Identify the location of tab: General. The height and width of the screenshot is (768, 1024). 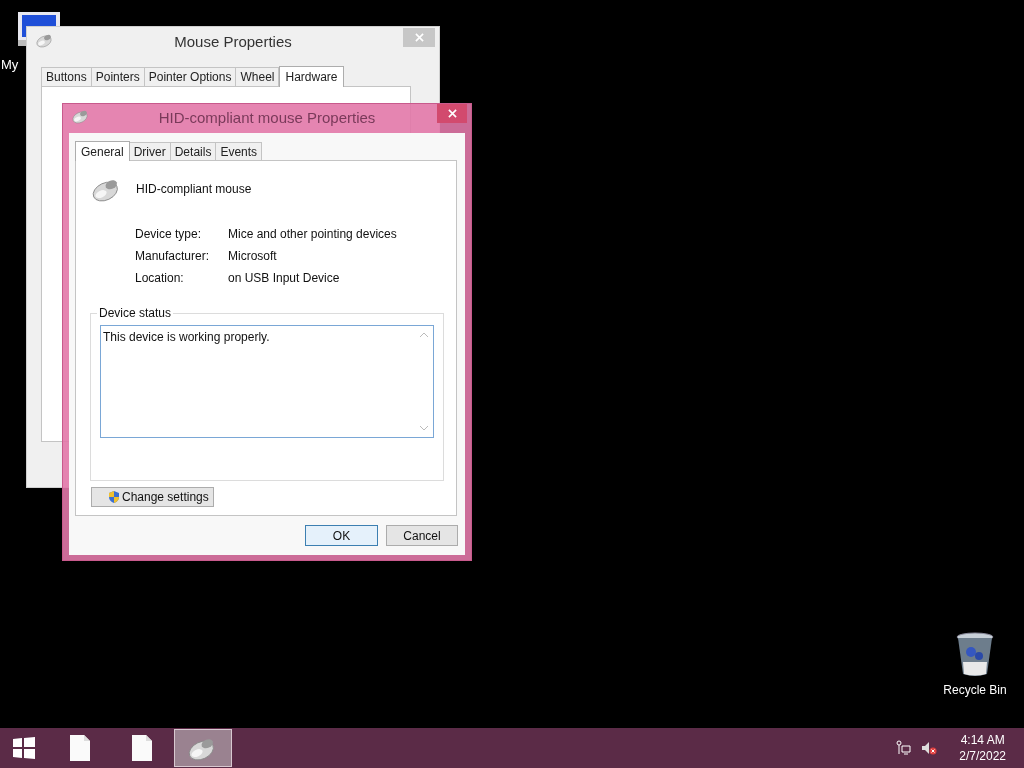
(102, 151).